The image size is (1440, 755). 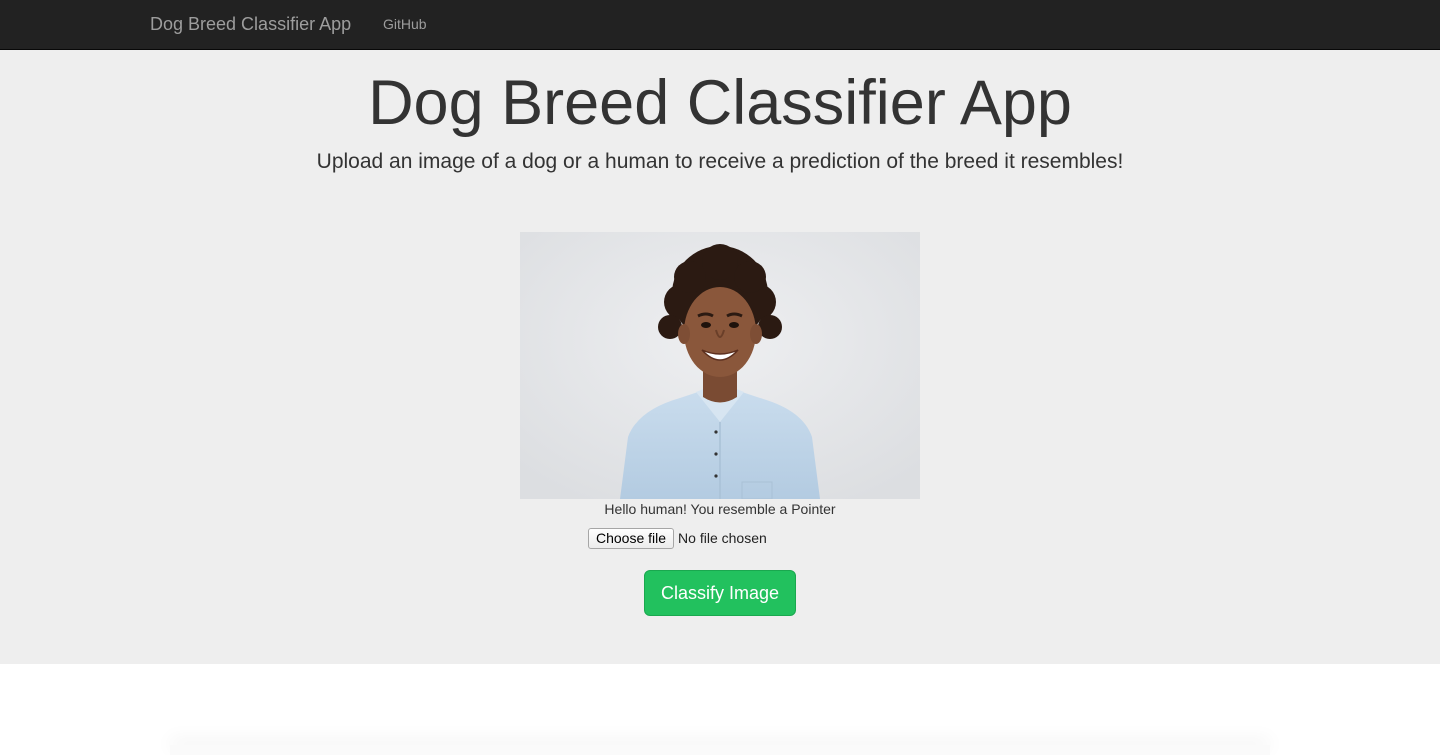 What do you see at coordinates (722, 538) in the screenshot?
I see `file-status-text: No file chosen` at bounding box center [722, 538].